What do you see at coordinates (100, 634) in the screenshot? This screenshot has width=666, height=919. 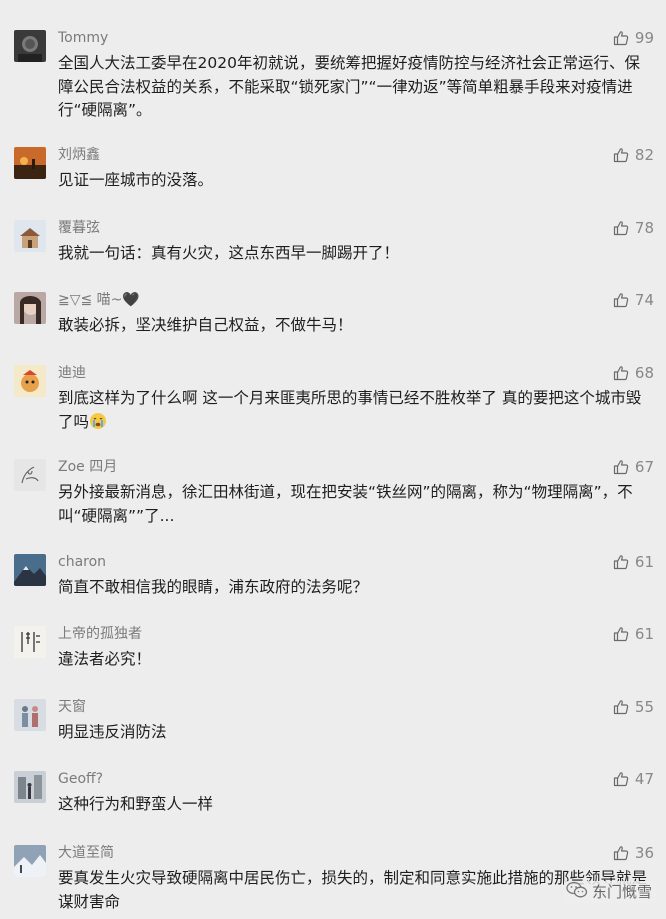 I see `commenter-name: 上帝的孤独者` at bounding box center [100, 634].